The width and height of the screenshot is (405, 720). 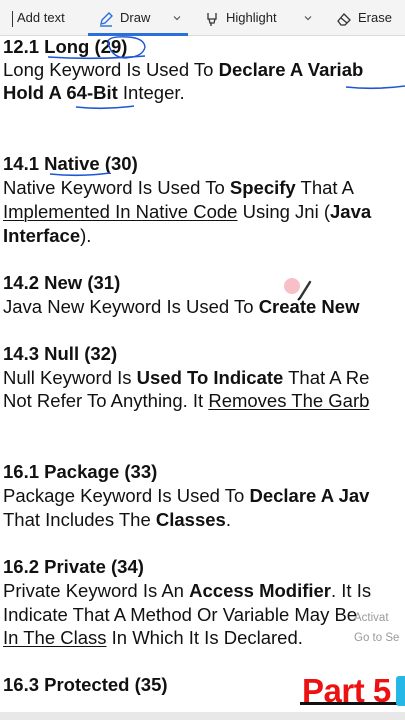 What do you see at coordinates (47, 235) in the screenshot?
I see `paragraph-line: Interface).` at bounding box center [47, 235].